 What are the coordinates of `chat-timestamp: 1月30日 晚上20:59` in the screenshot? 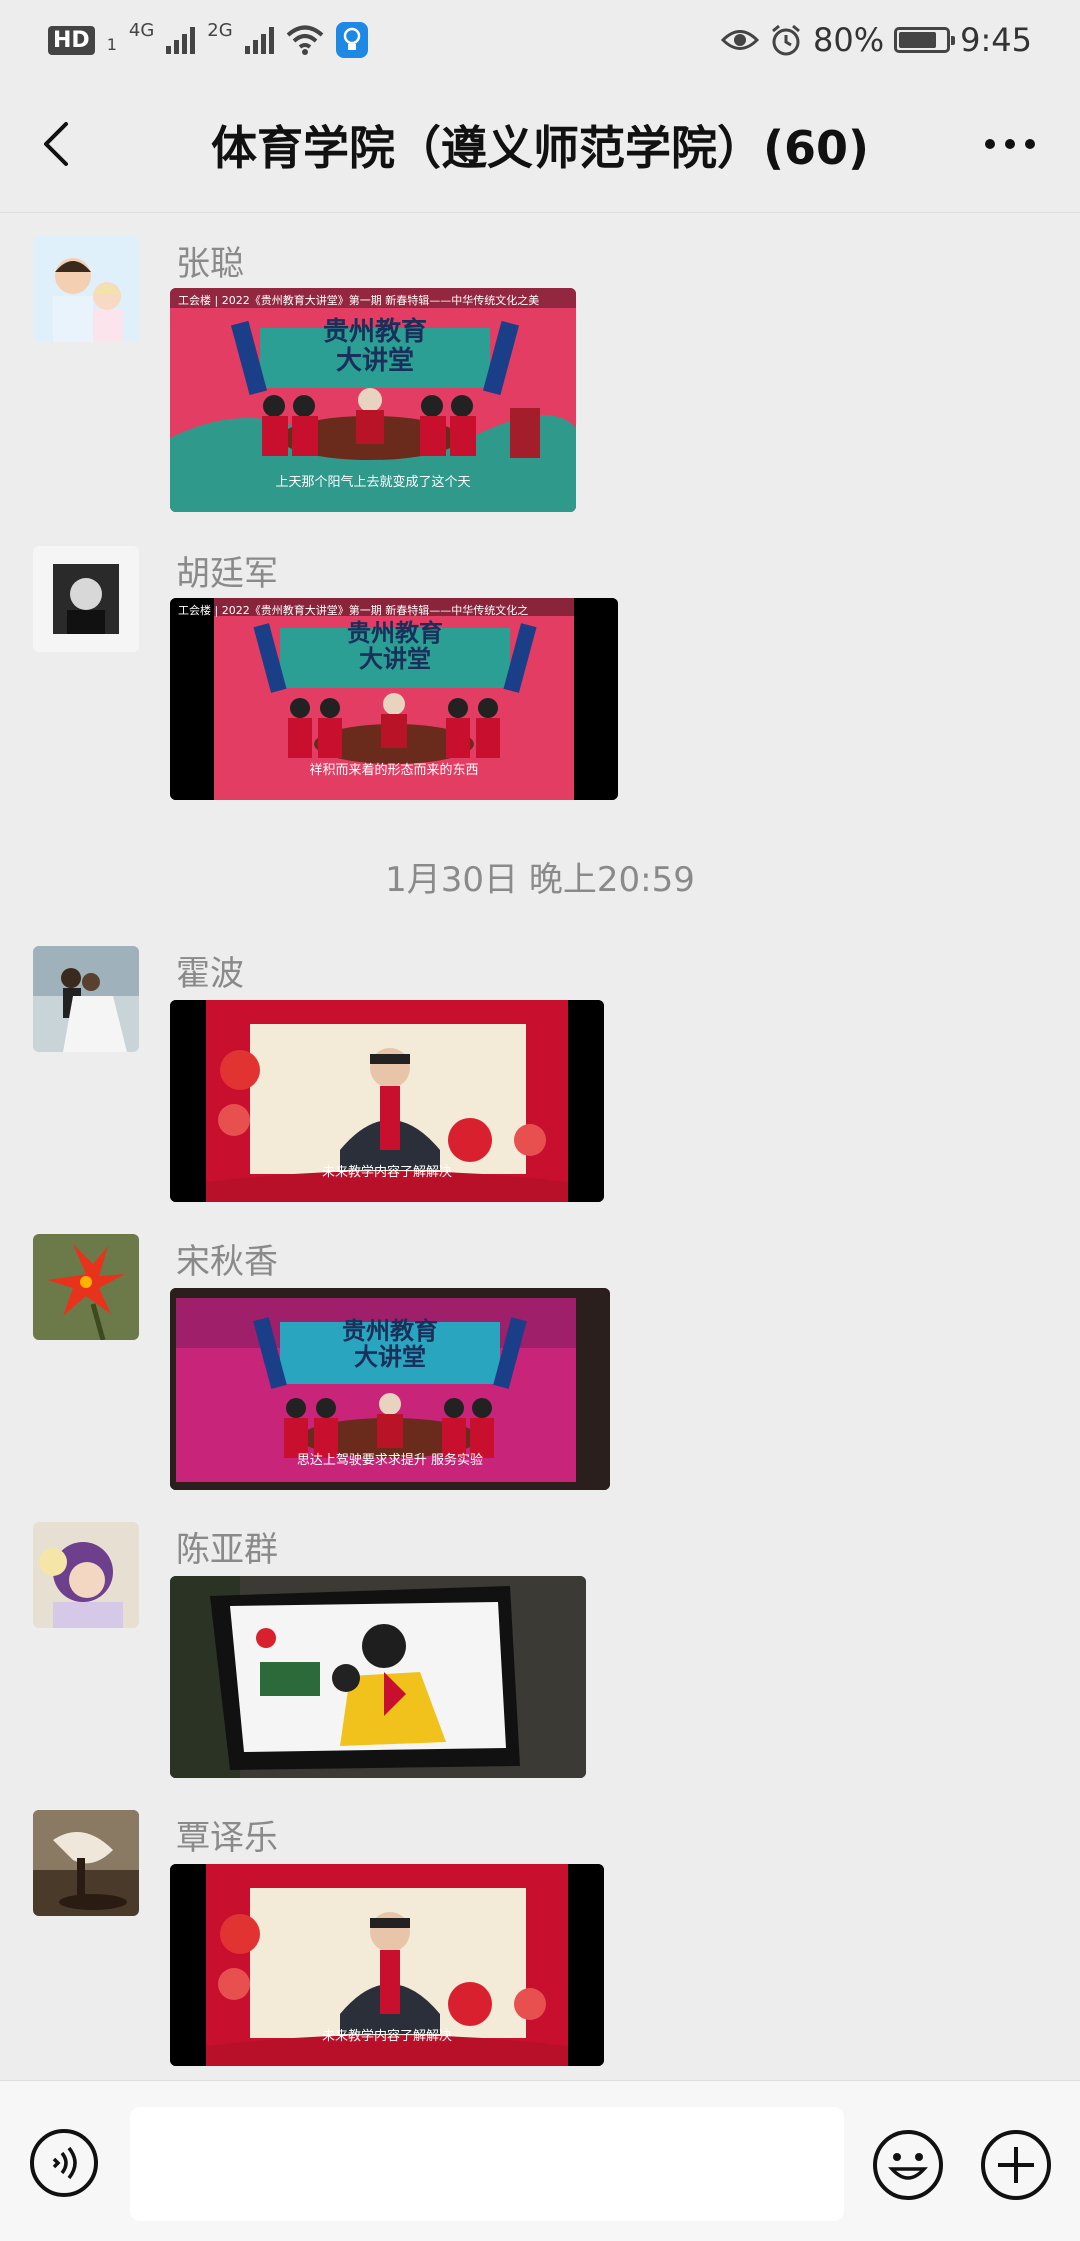 It's located at (540, 880).